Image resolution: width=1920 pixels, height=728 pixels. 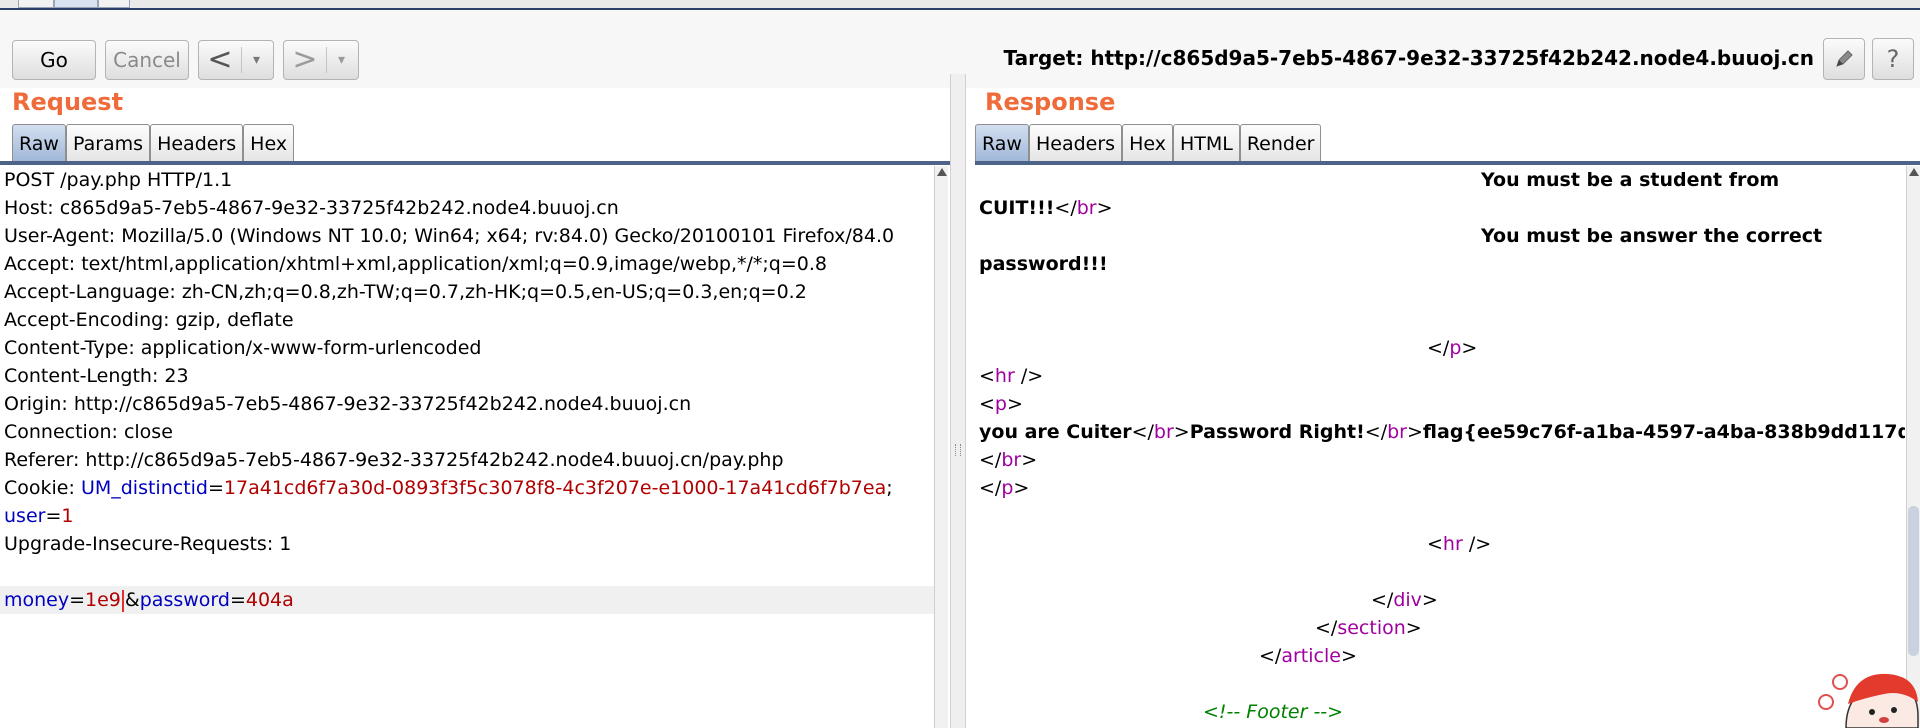 I want to click on response-line: </br>, so click(x=1440, y=460).